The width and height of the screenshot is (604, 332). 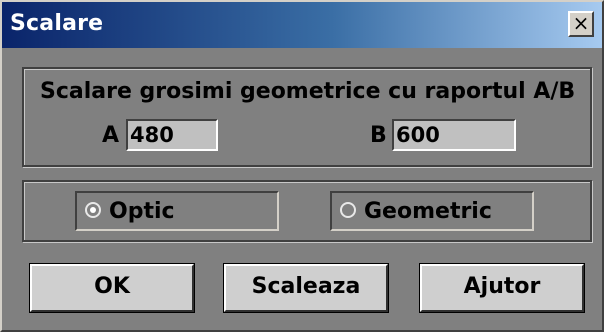 I want to click on radio-unselected-icon, so click(x=348, y=210).